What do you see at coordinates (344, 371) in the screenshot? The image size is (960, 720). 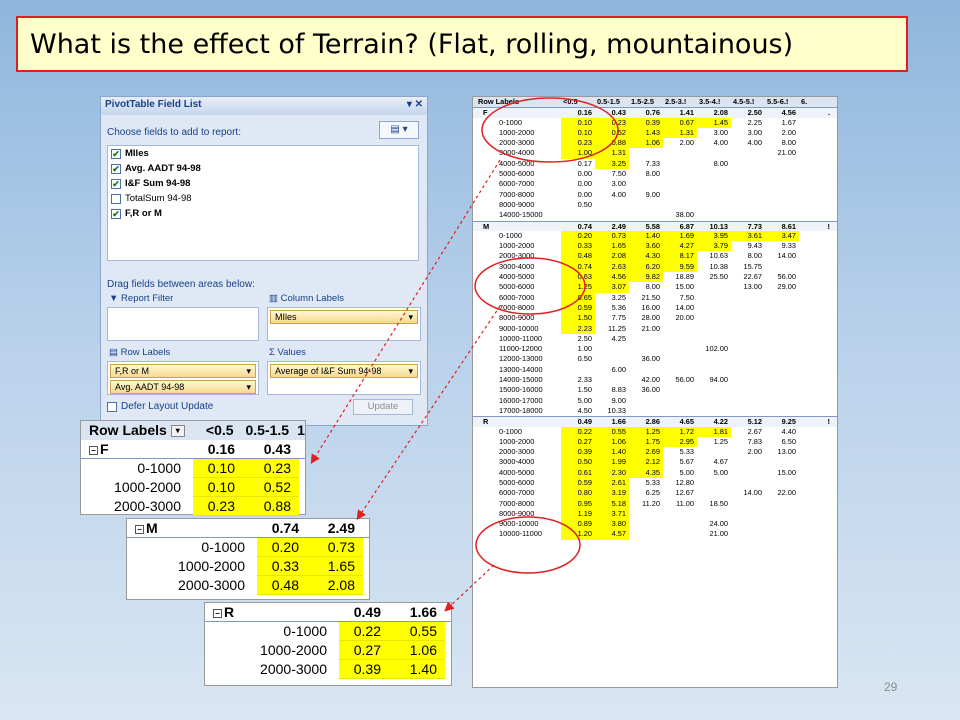 I see `value-field-pill: Average of I&F Sum 94-98 ▾` at bounding box center [344, 371].